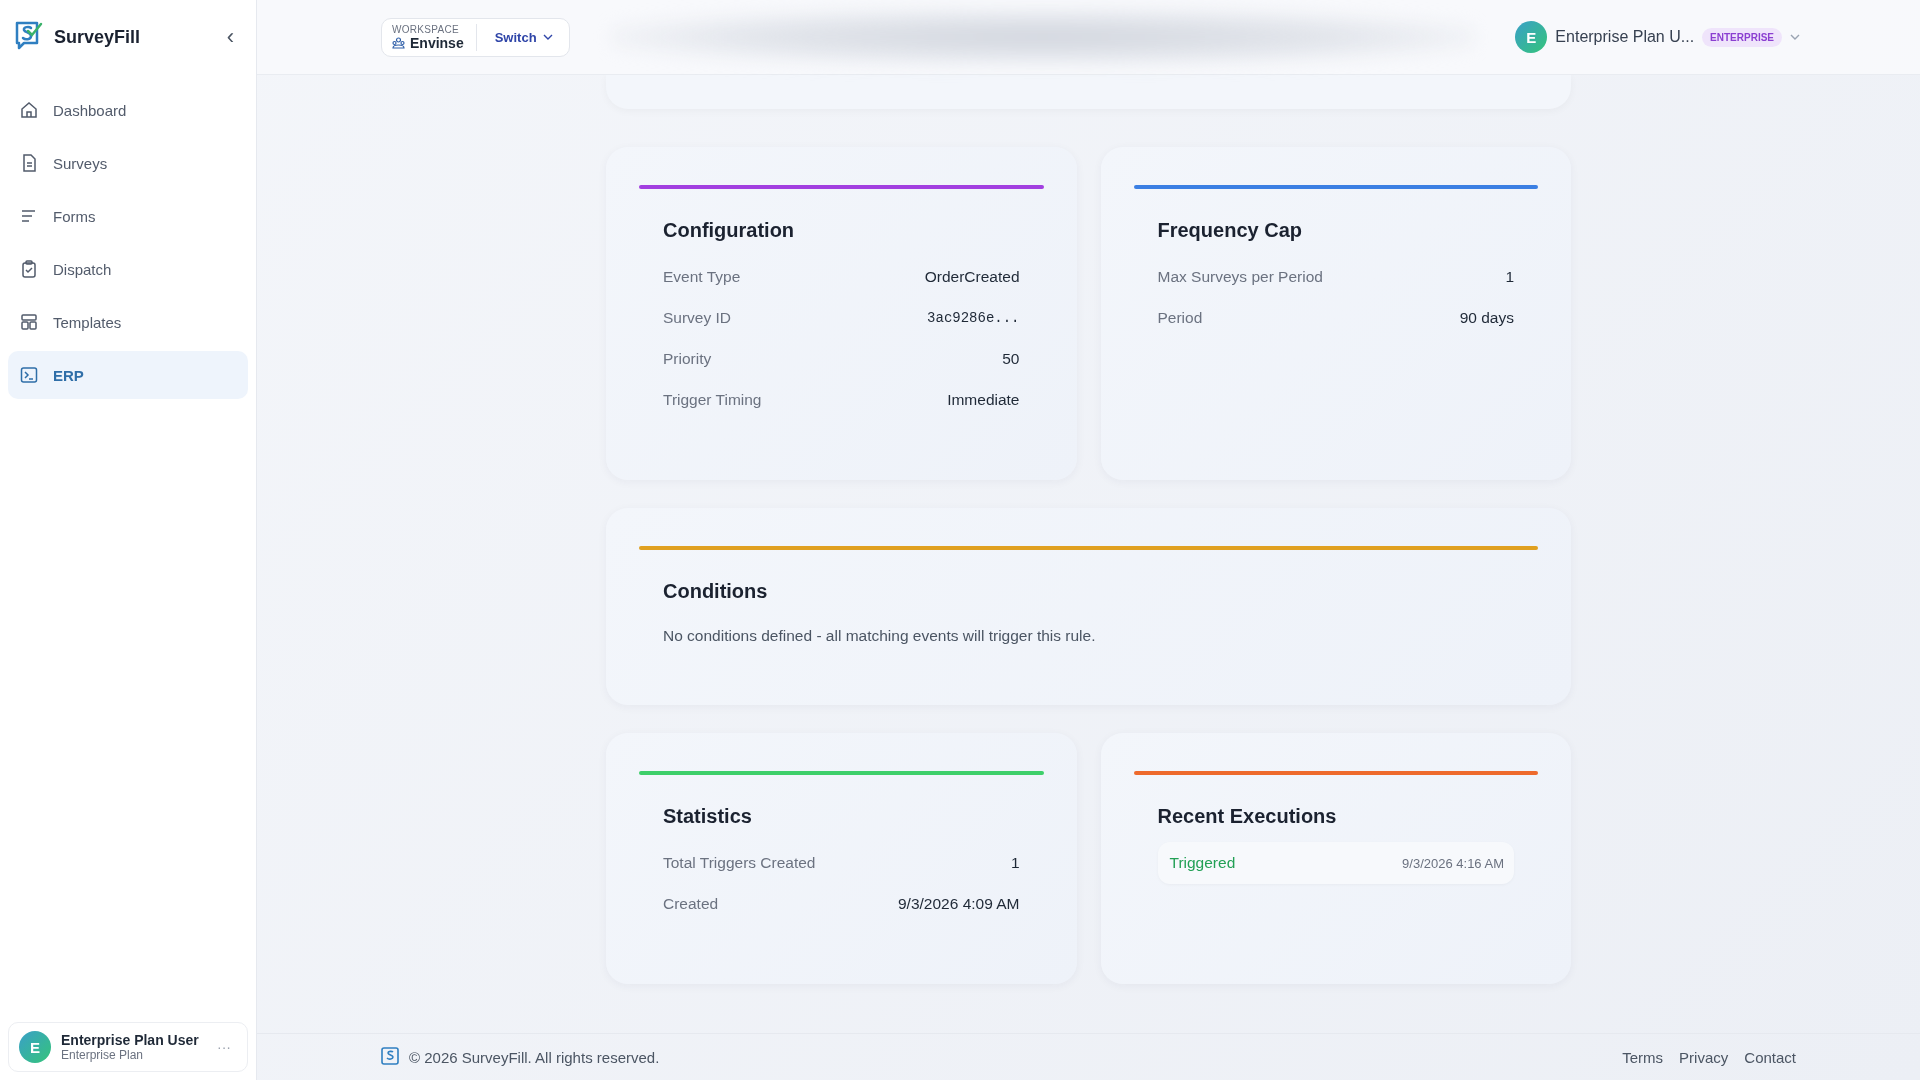 This screenshot has height=1080, width=1920. Describe the element at coordinates (687, 358) in the screenshot. I see `field-label: Priority` at that location.